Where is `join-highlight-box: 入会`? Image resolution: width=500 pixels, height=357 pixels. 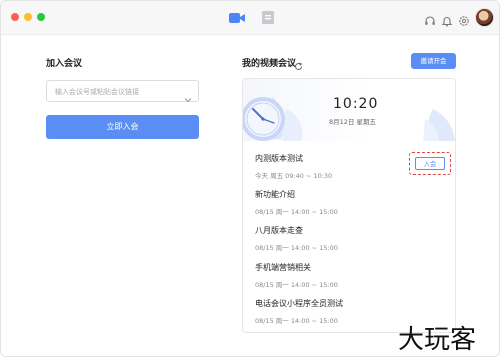 join-highlight-box: 入会 is located at coordinates (430, 163).